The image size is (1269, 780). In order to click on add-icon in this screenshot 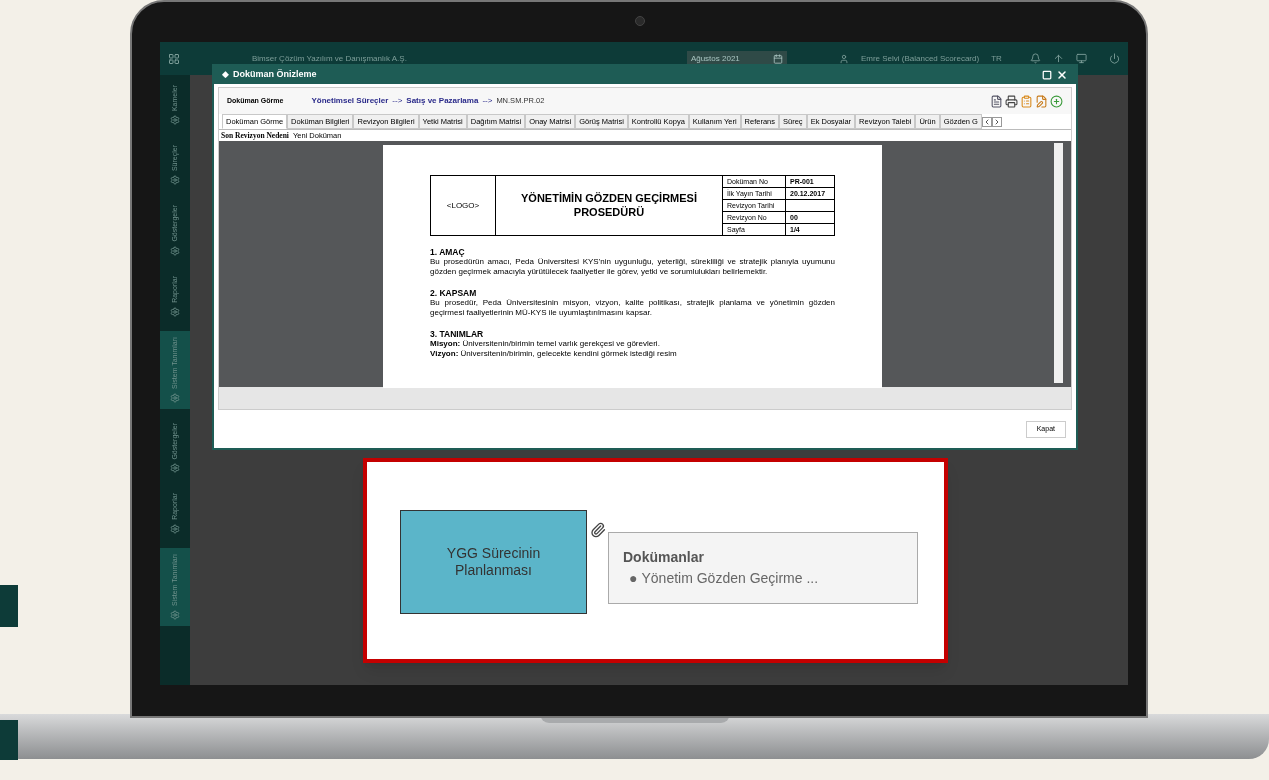, I will do `click(1056, 101)`.